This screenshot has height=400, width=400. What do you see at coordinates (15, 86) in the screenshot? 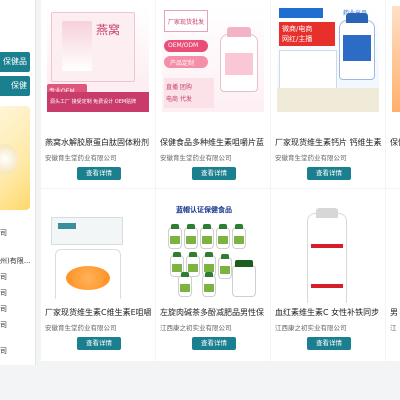
I see `left-category-button-2: 保健` at bounding box center [15, 86].